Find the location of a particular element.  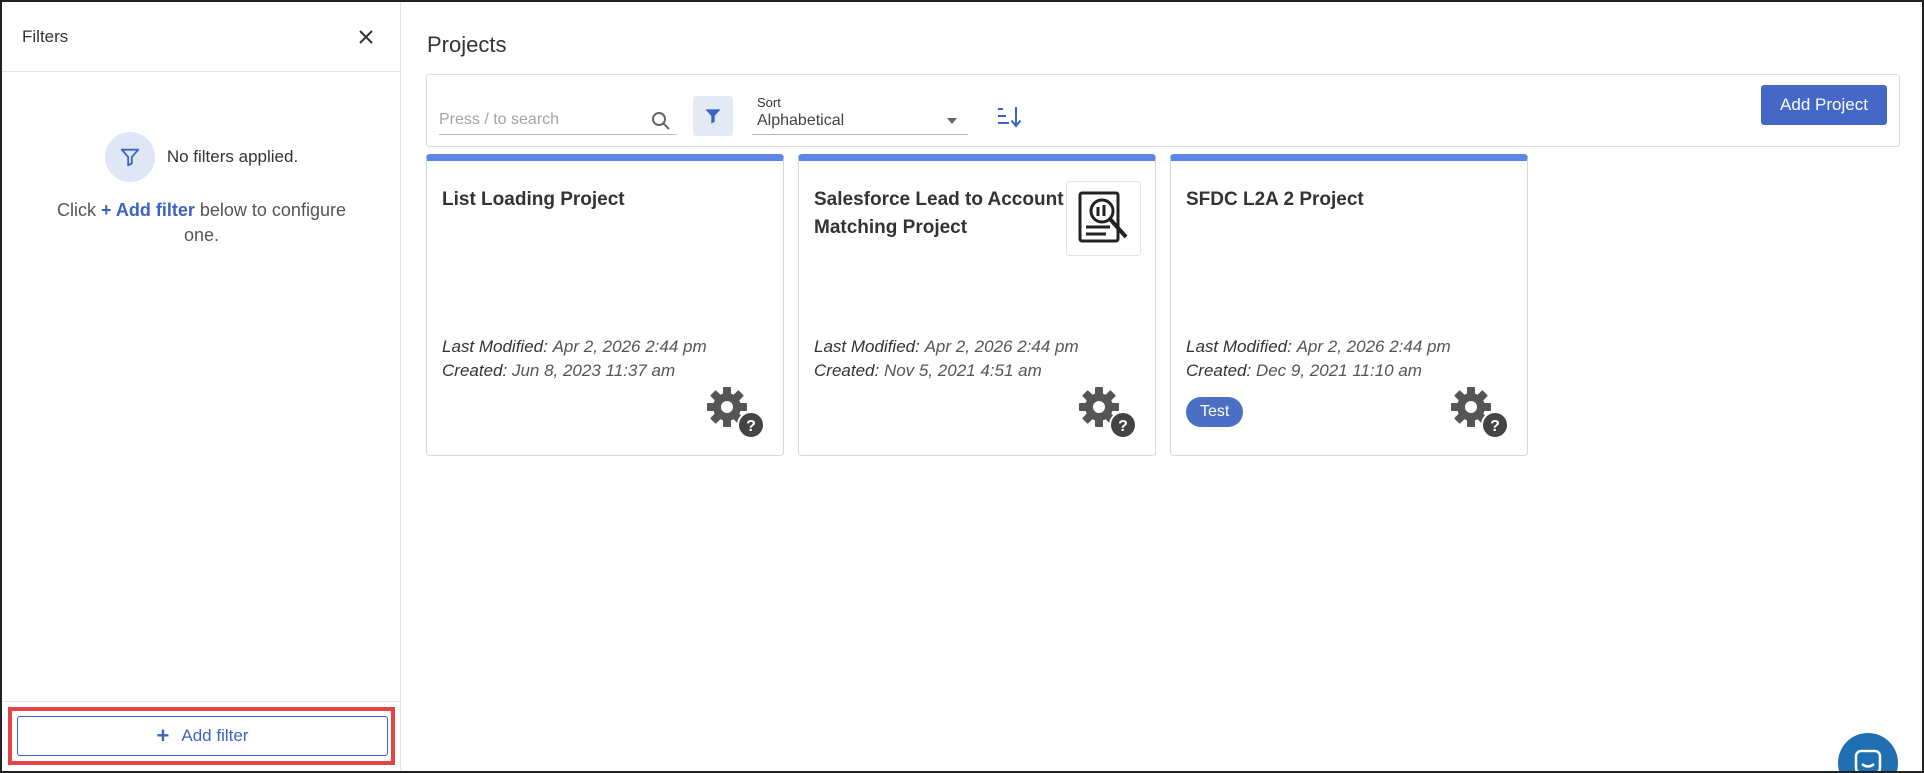

sort-direction-button is located at coordinates (1011, 118).